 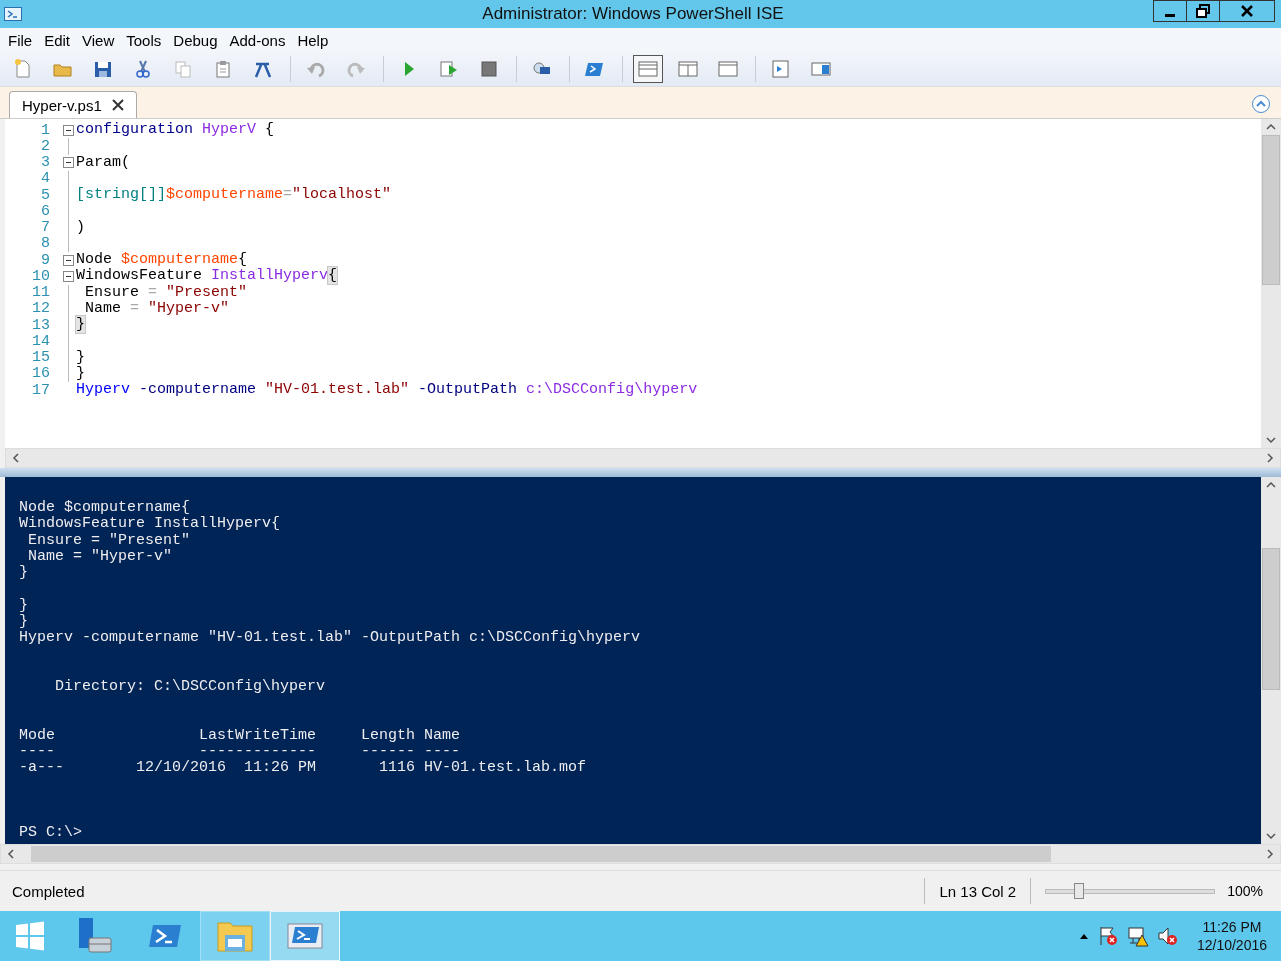 I want to click on code-line: ), so click(x=80, y=227).